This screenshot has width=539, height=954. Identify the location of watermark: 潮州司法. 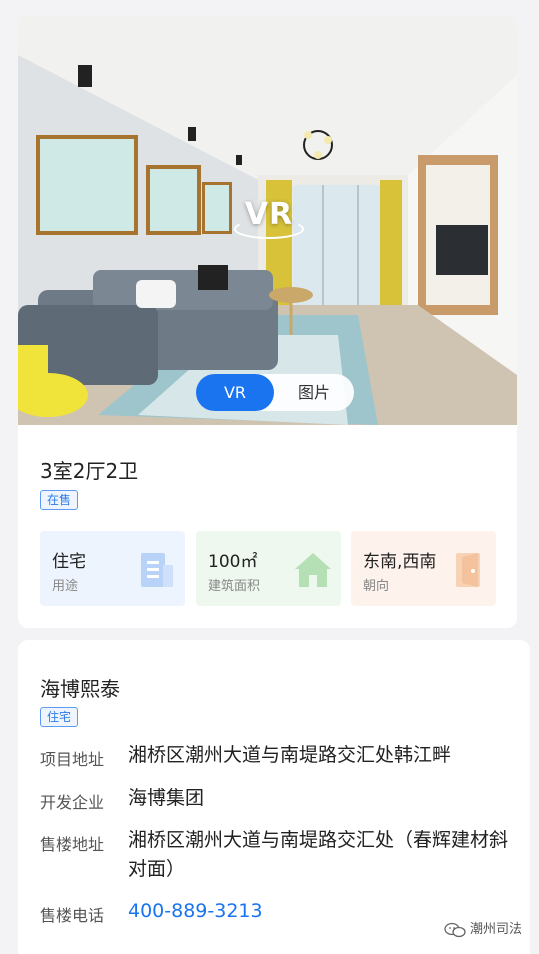
(483, 930).